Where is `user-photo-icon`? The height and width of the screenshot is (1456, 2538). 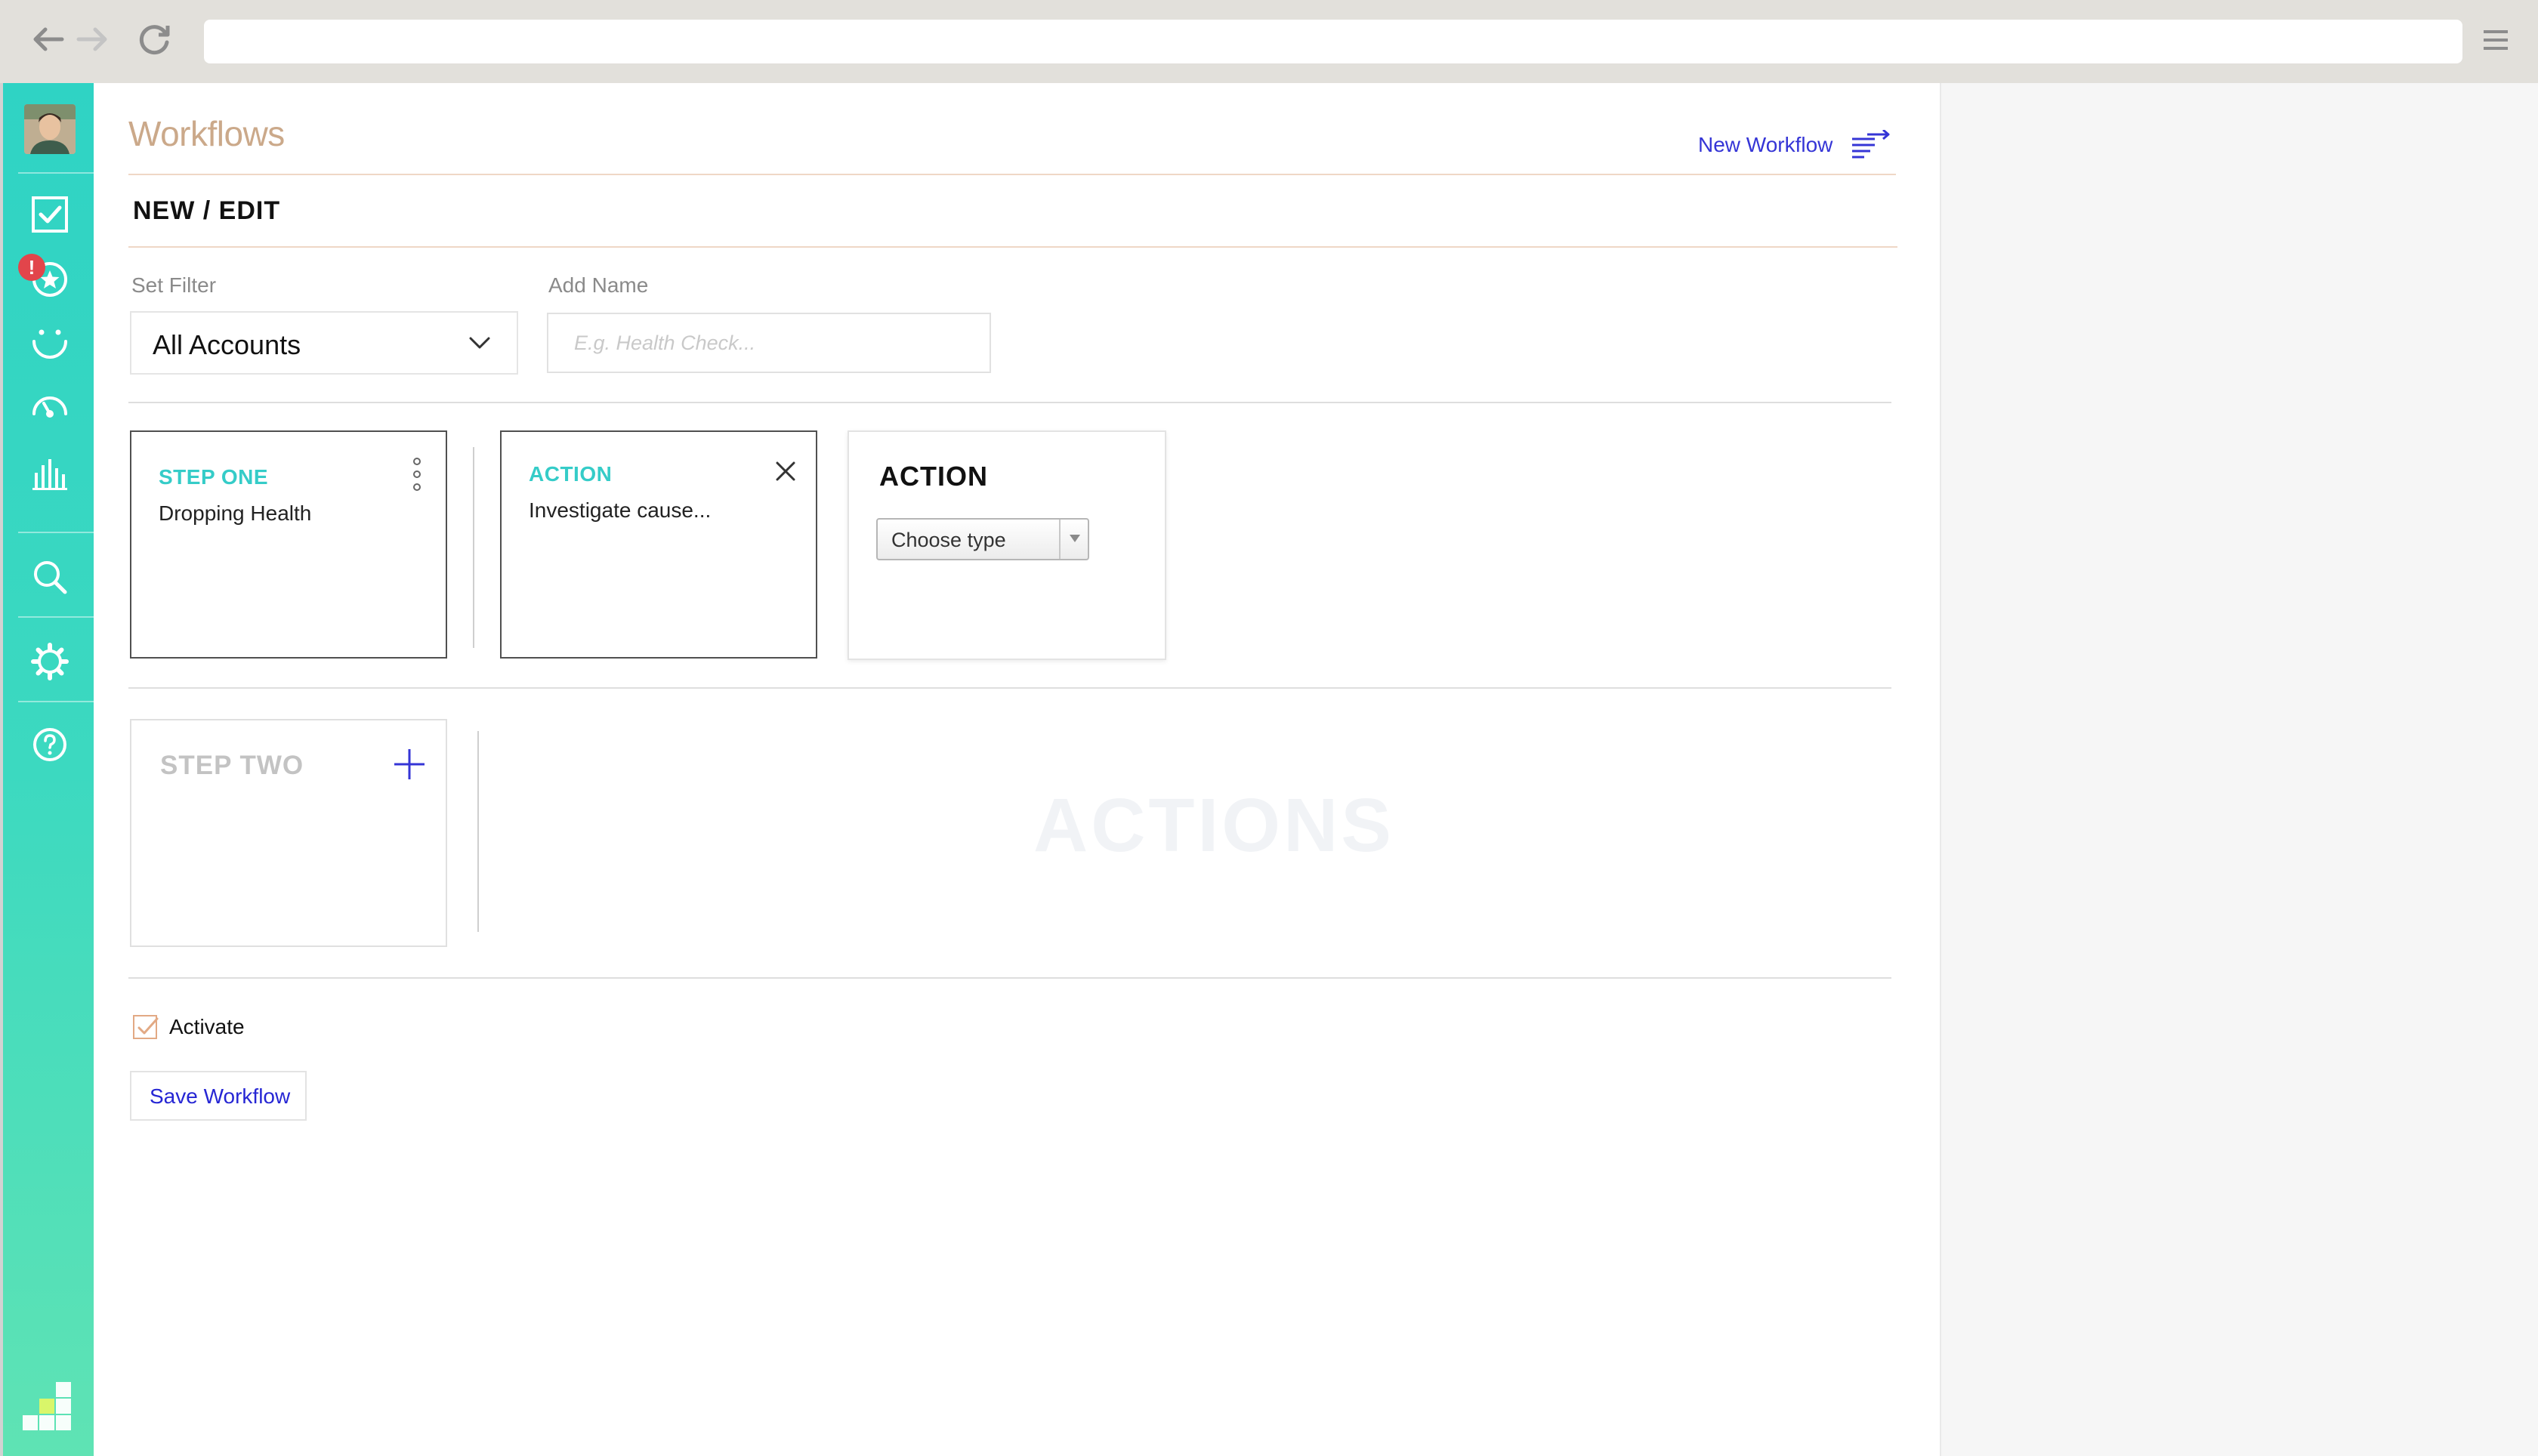 user-photo-icon is located at coordinates (50, 129).